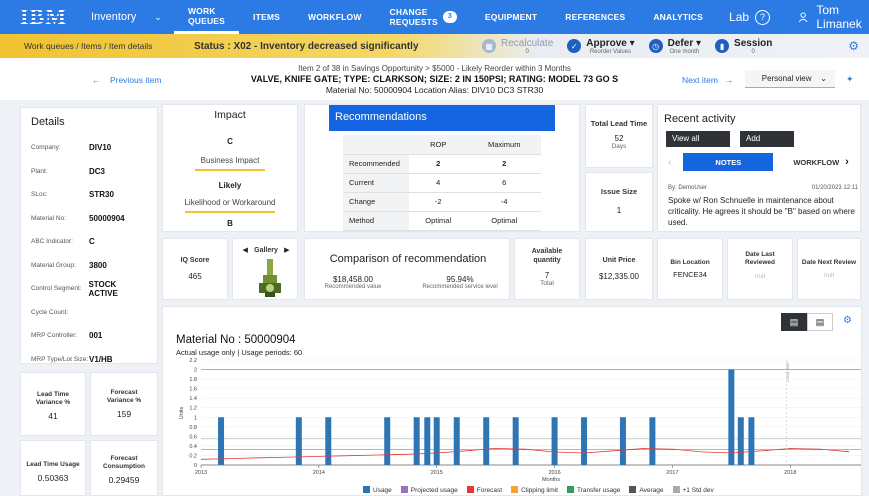  Describe the element at coordinates (438, 202) in the screenshot. I see `table-cell: -2` at that location.